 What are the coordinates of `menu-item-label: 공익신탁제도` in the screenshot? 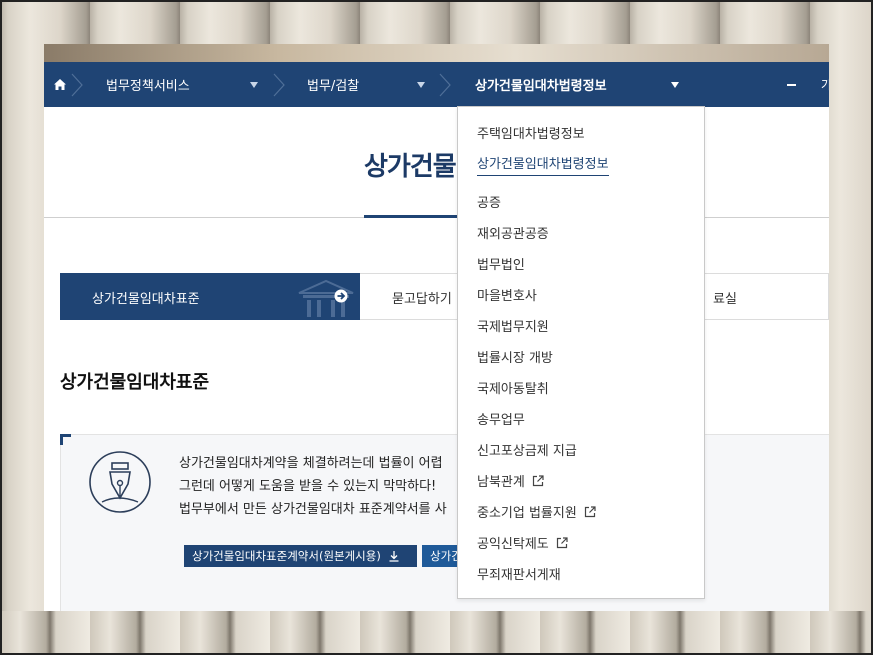 It's located at (513, 544).